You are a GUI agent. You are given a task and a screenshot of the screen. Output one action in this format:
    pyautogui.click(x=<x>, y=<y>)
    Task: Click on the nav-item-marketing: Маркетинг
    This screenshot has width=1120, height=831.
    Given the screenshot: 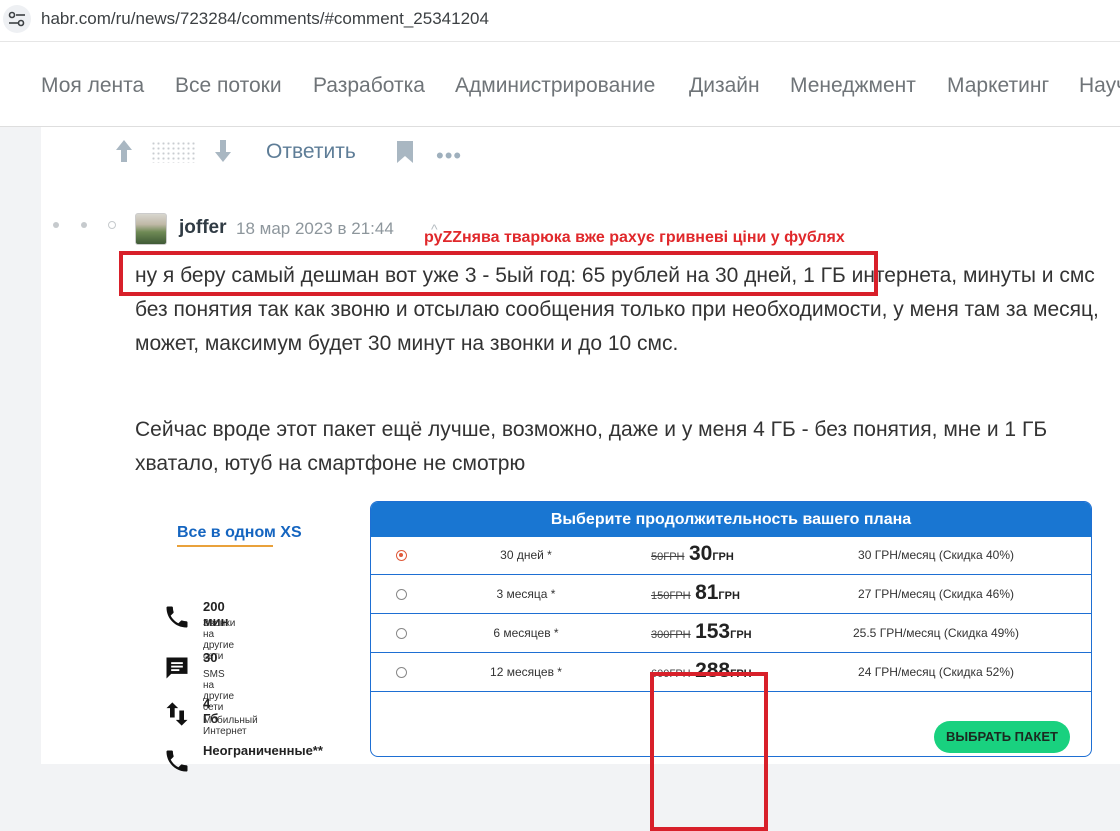 What is the action you would take?
    pyautogui.click(x=998, y=86)
    